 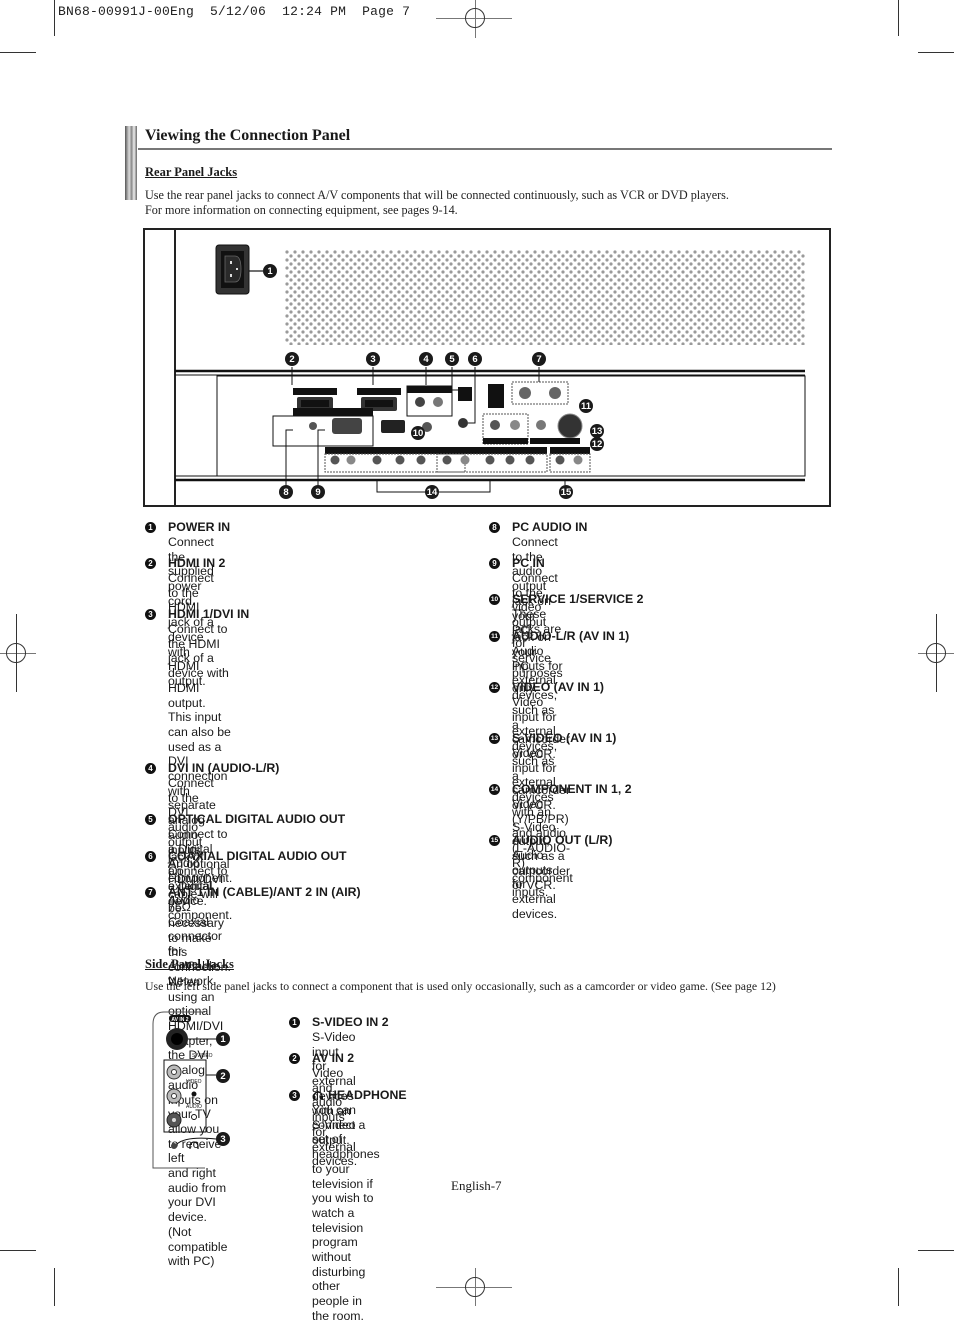 What do you see at coordinates (494, 789) in the screenshot?
I see `bullet-14-icon: 14` at bounding box center [494, 789].